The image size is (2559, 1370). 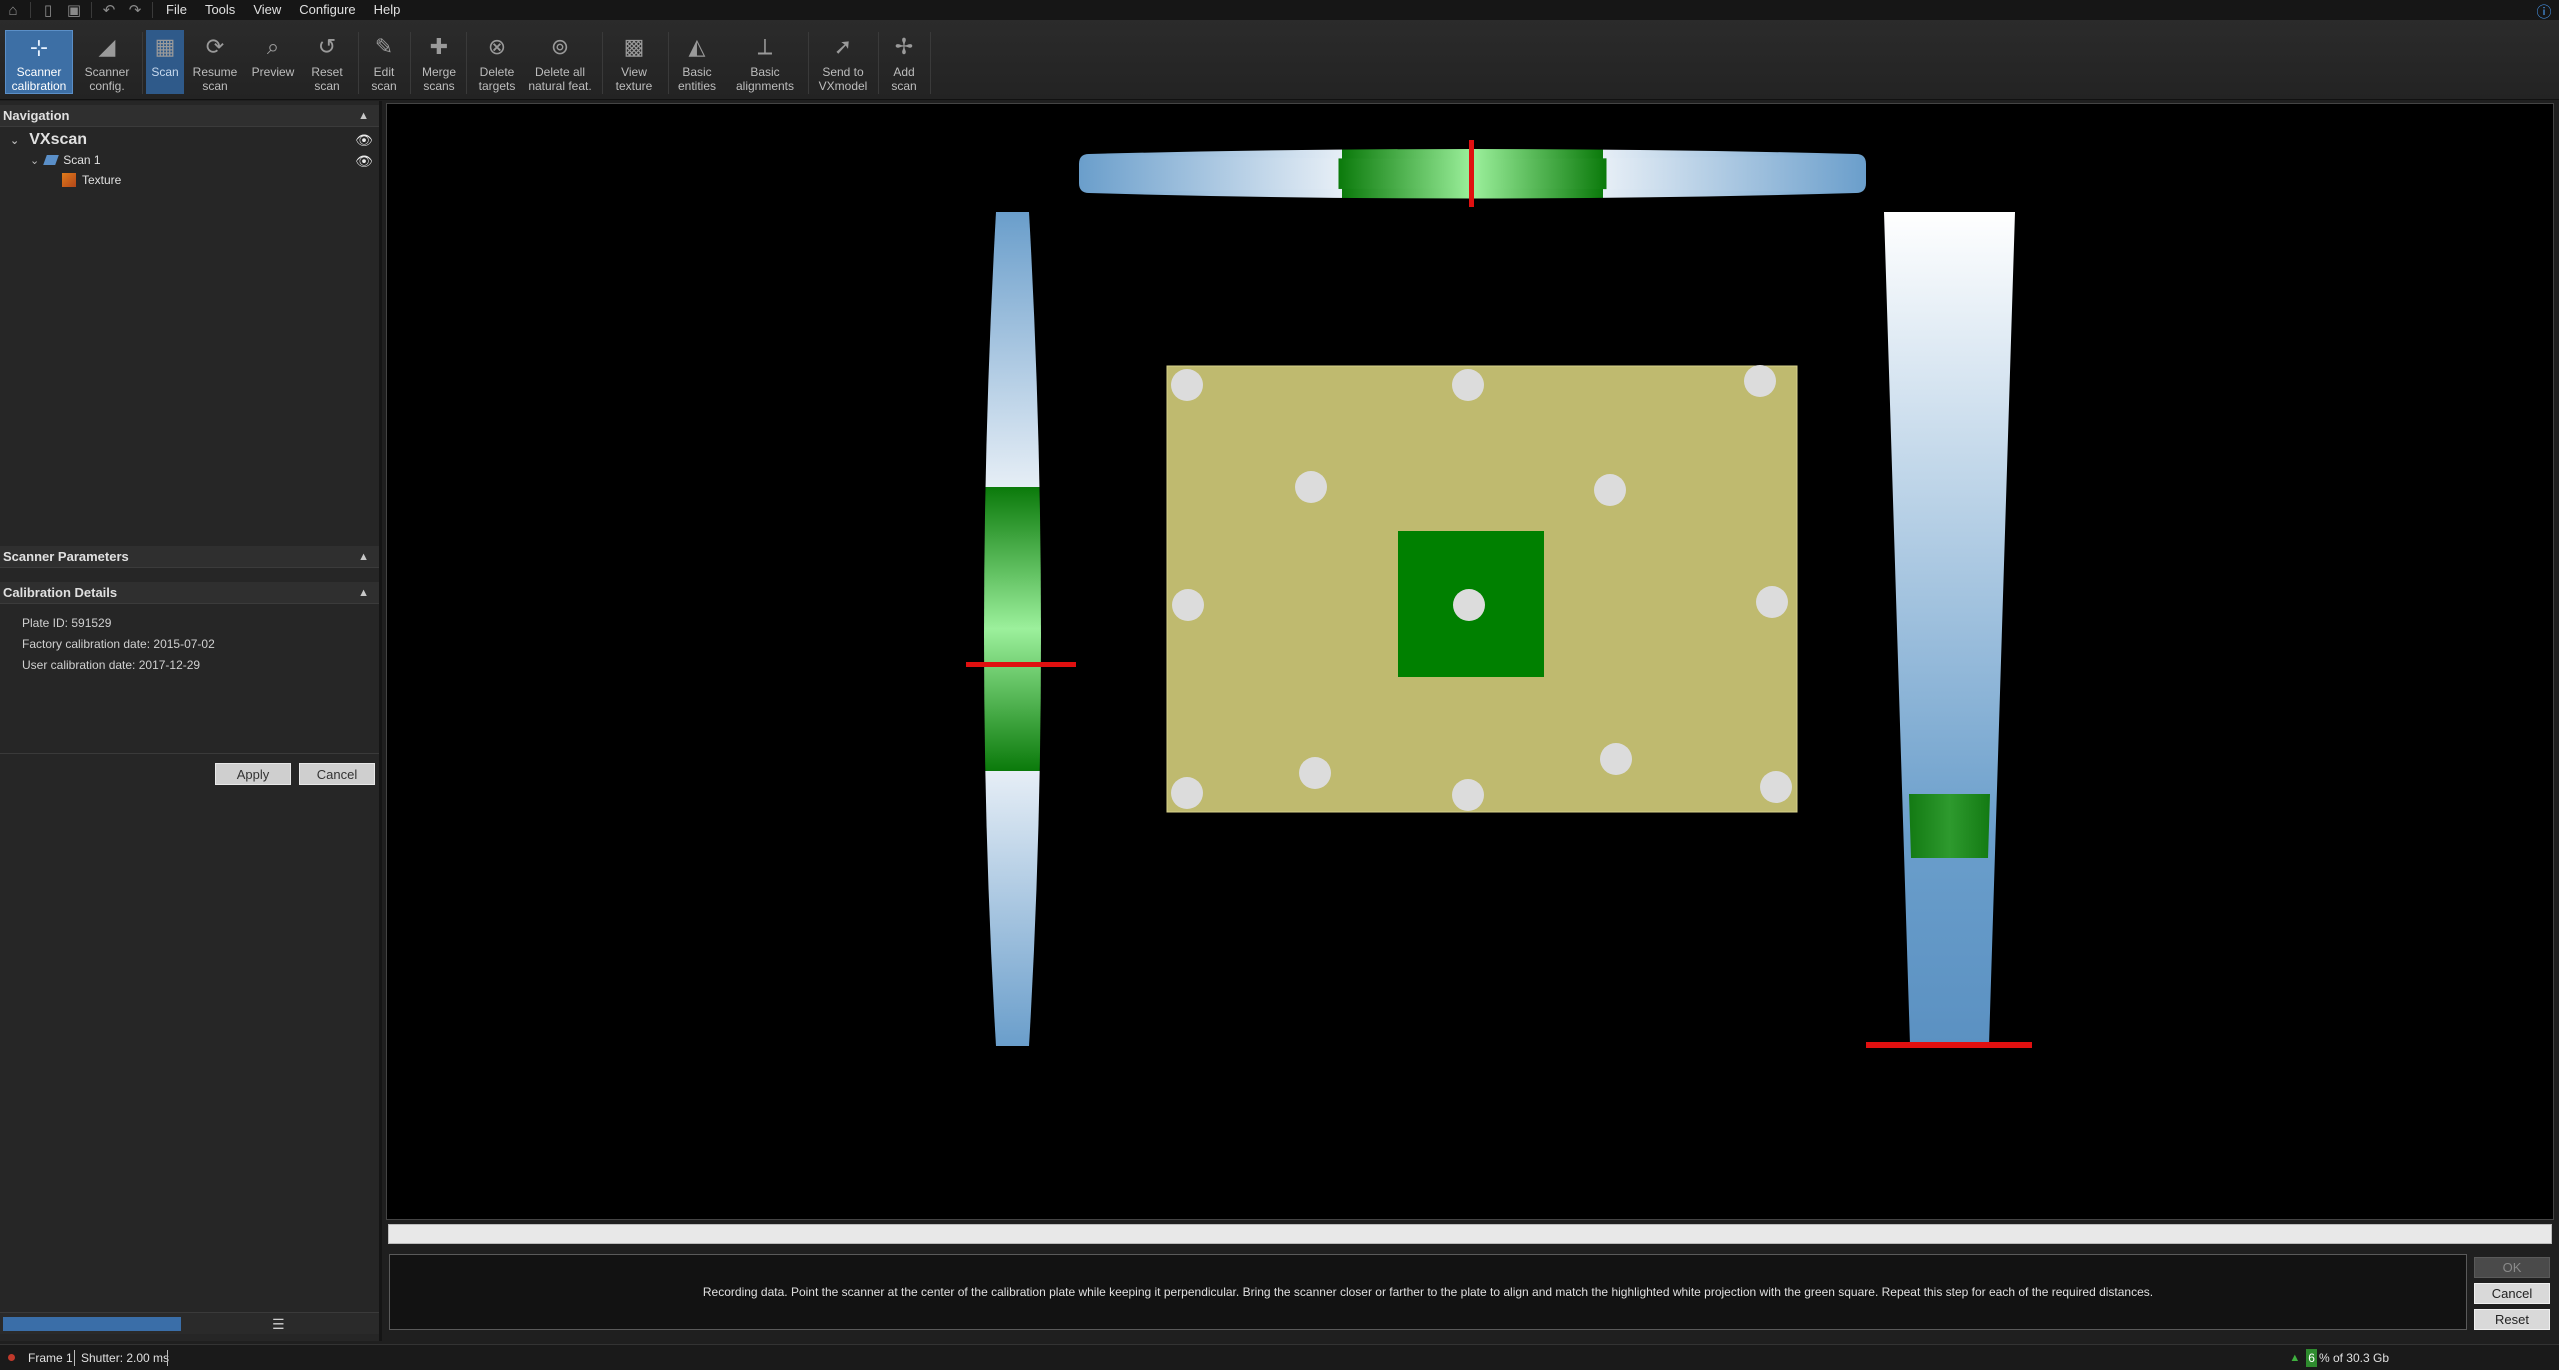 I want to click on distance-gauge, so click(x=1949, y=630).